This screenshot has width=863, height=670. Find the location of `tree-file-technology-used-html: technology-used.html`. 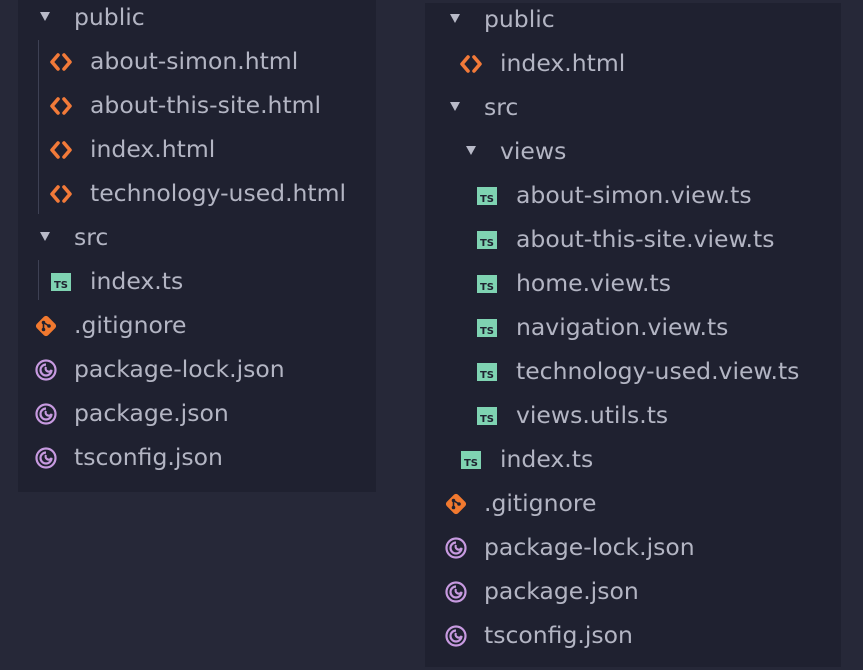

tree-file-technology-used-html: technology-used.html is located at coordinates (197, 194).